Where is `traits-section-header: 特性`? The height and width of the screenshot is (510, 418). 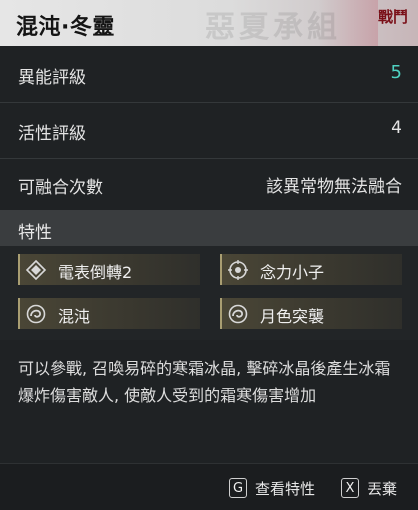 traits-section-header: 特性 is located at coordinates (209, 228).